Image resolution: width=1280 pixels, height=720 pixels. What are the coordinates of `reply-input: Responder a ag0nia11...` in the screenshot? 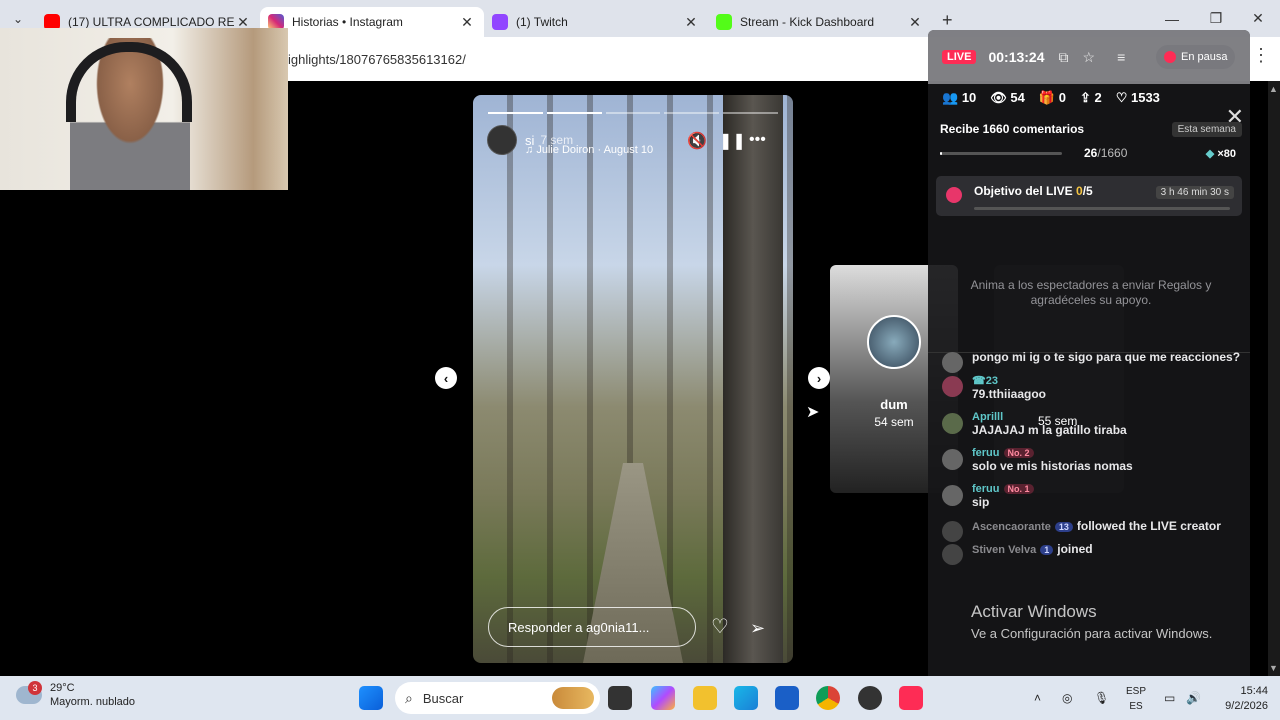 It's located at (592, 627).